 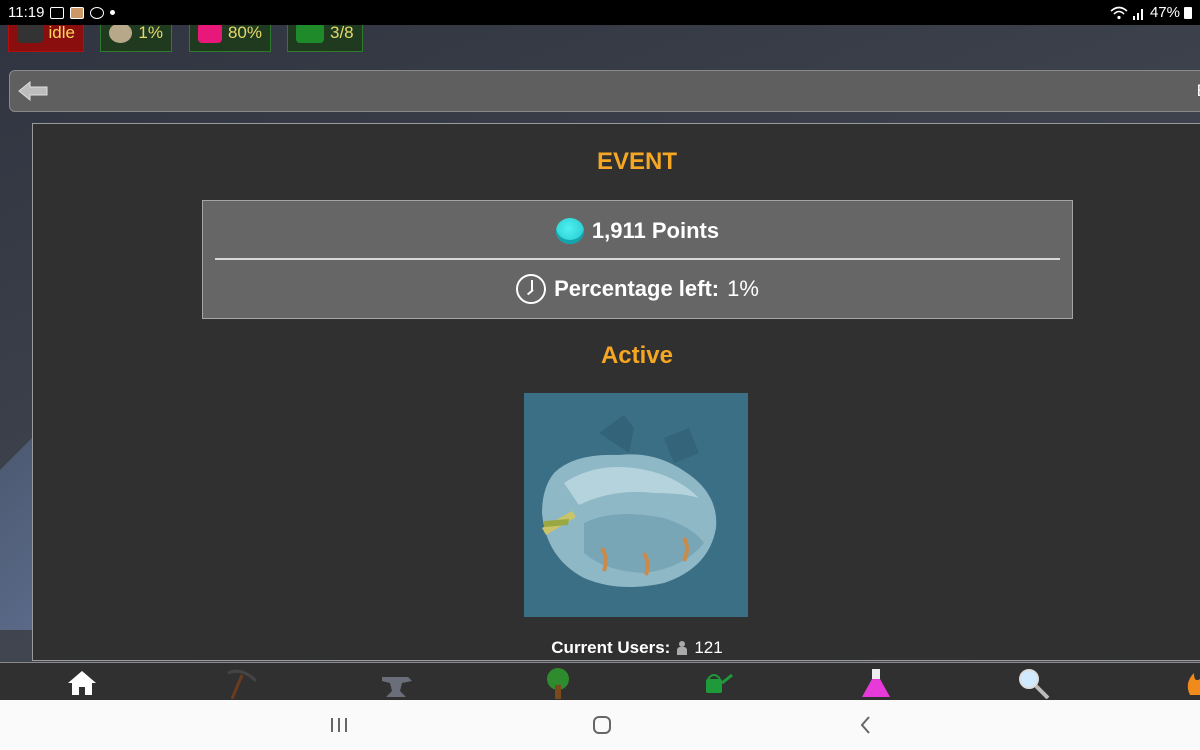 I want to click on pickaxe-icon, so click(x=242, y=684).